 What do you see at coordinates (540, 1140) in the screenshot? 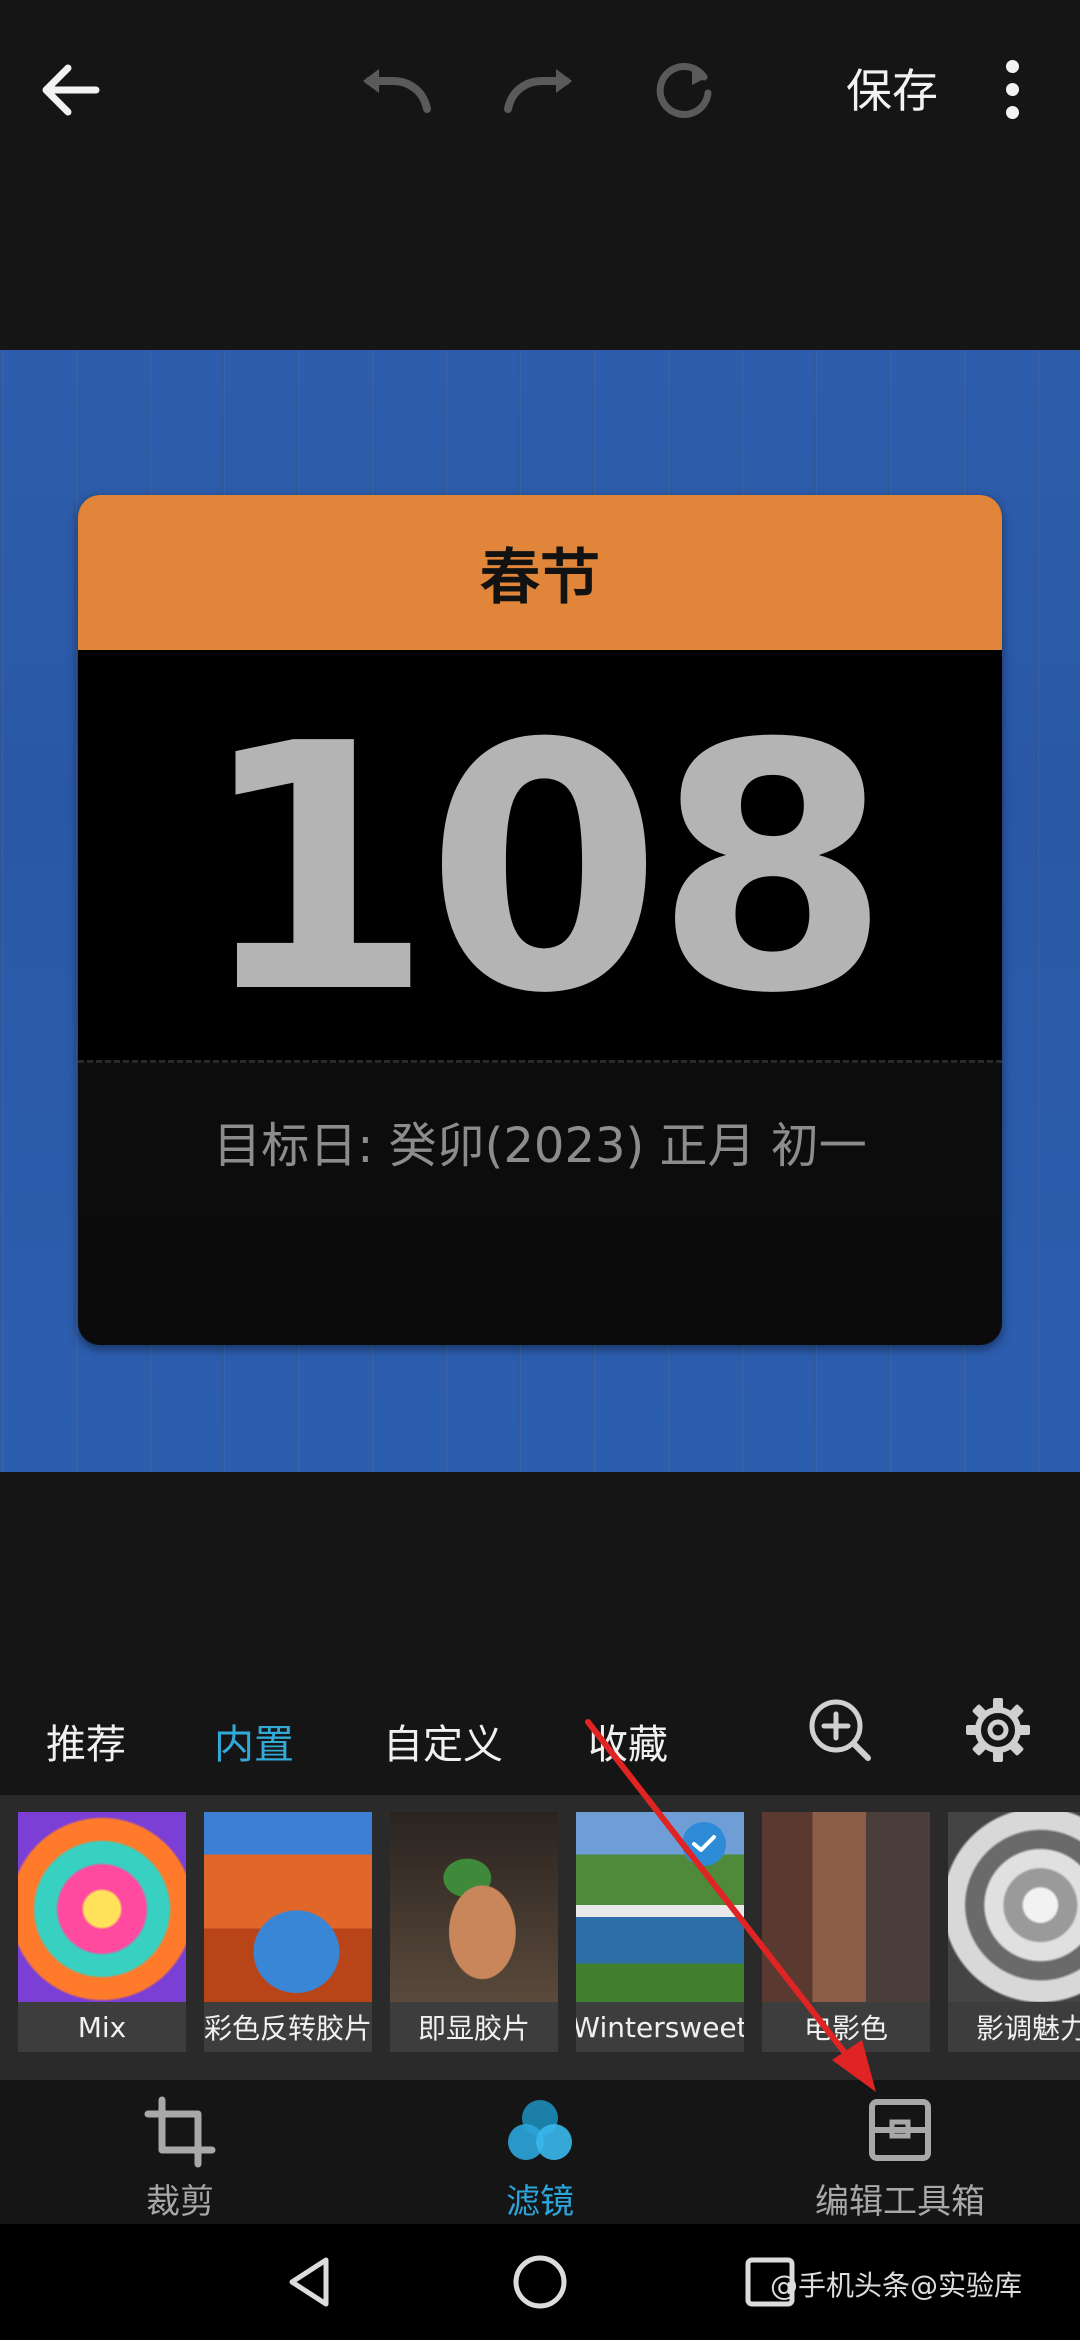
I see `target-date-text: 目标日: 癸卯(2023) 正月 初一` at bounding box center [540, 1140].